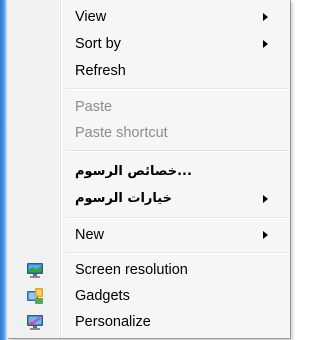 The image size is (320, 340). What do you see at coordinates (35, 296) in the screenshot?
I see `gadgets-icon` at bounding box center [35, 296].